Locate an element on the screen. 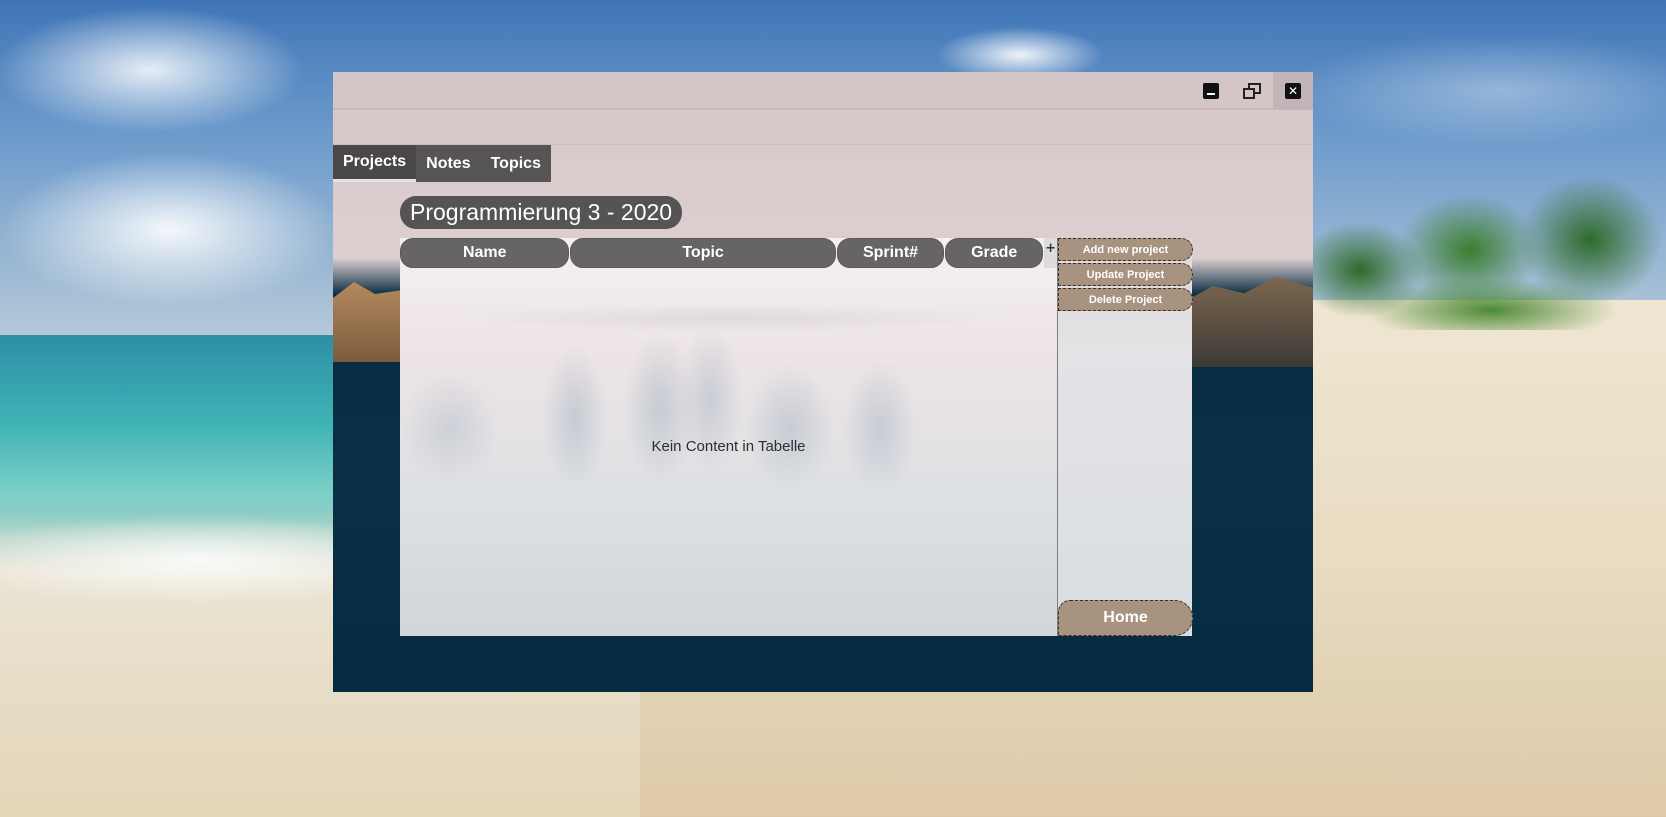 The width and height of the screenshot is (1666, 817). restore-icon is located at coordinates (1252, 91).